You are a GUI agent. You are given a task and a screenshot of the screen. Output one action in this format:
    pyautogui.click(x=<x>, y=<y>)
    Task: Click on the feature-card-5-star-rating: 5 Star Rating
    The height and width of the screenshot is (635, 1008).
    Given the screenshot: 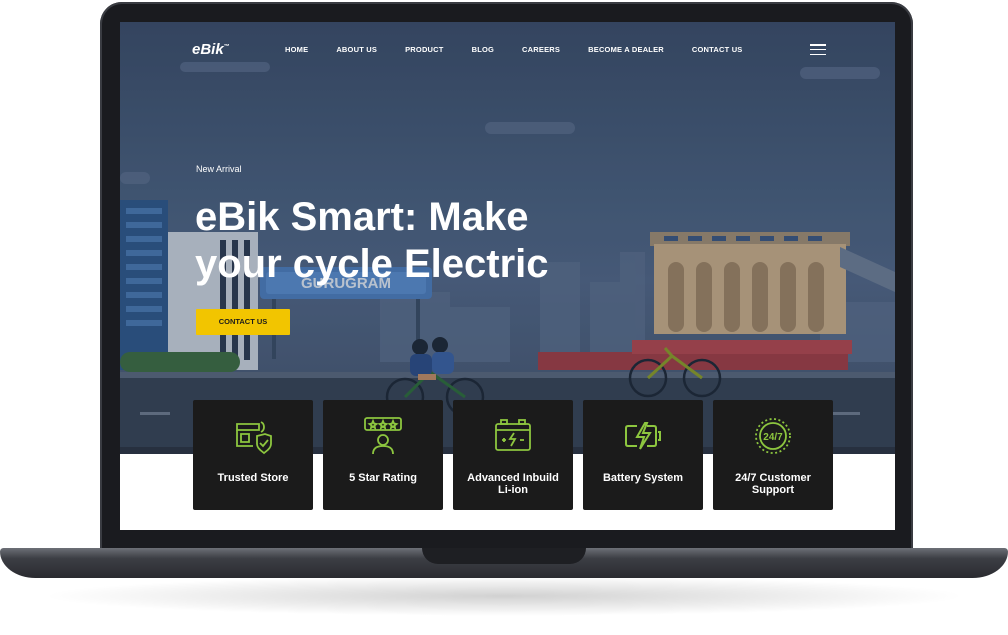 What is the action you would take?
    pyautogui.click(x=383, y=455)
    